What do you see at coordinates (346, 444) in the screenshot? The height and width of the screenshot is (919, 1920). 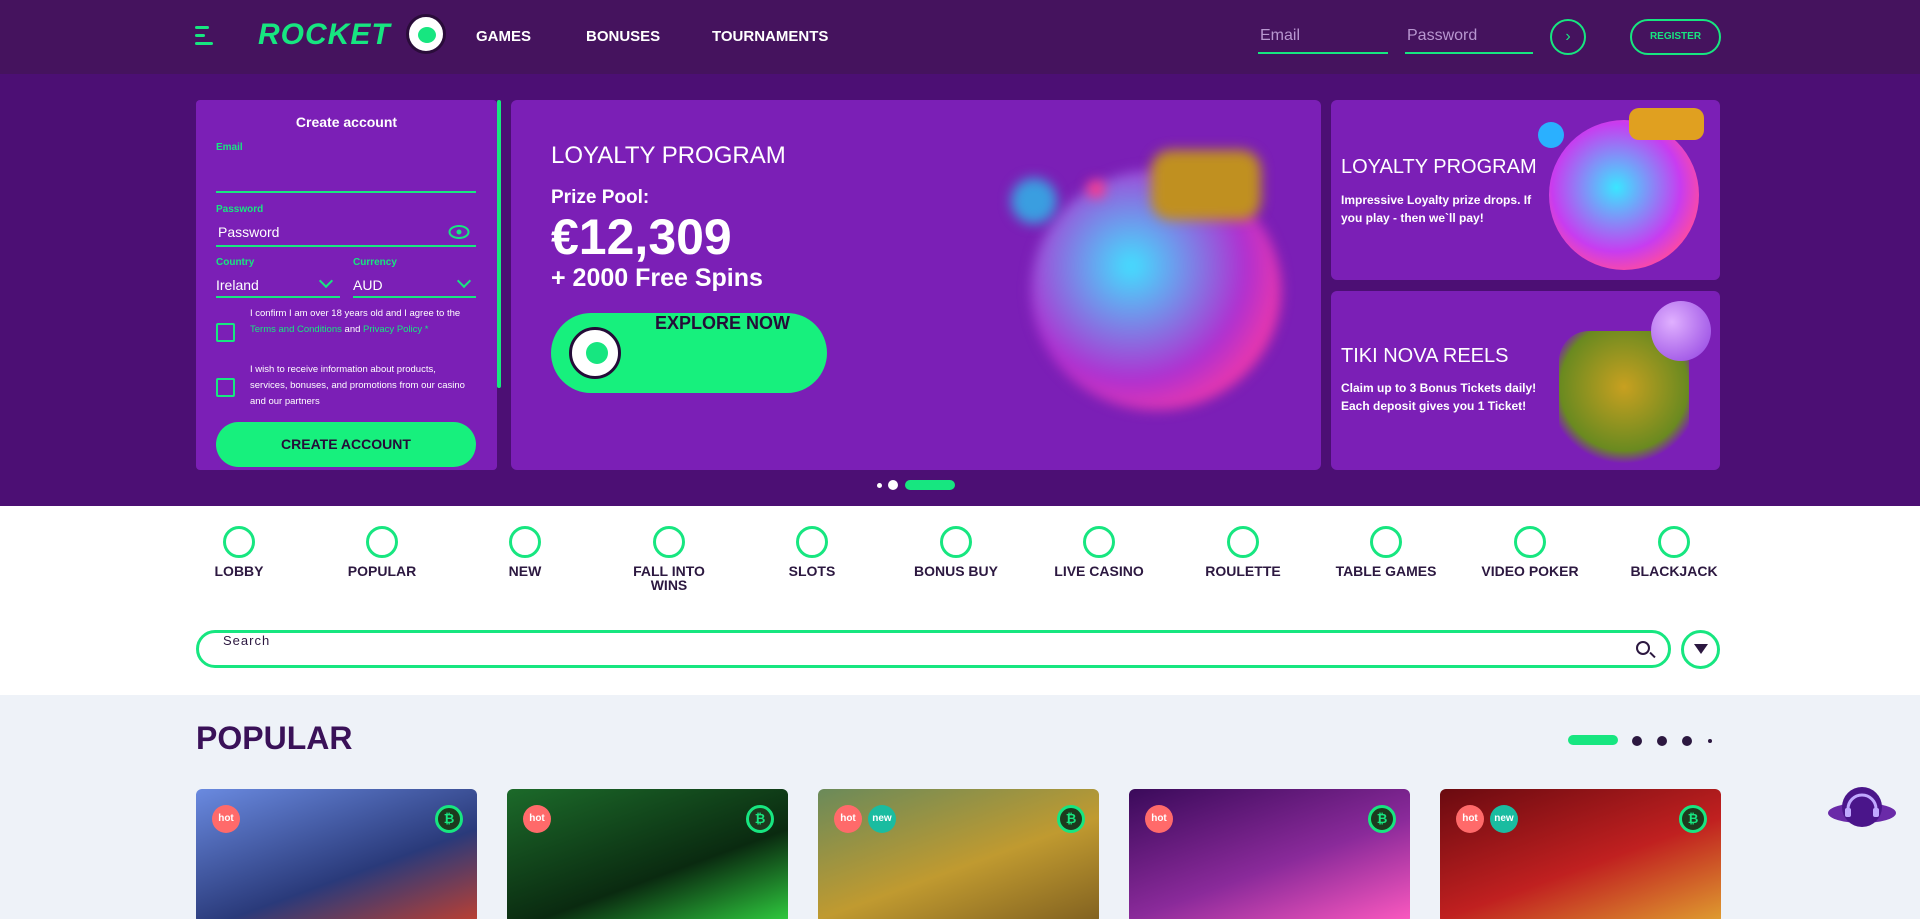 I see `create-account-button: CREATE ACCOUNT` at bounding box center [346, 444].